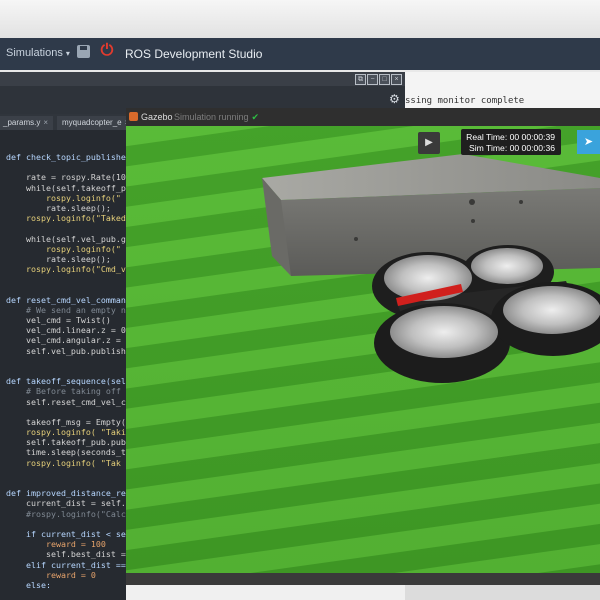  I want to click on restore-icon: ⧉, so click(360, 79).